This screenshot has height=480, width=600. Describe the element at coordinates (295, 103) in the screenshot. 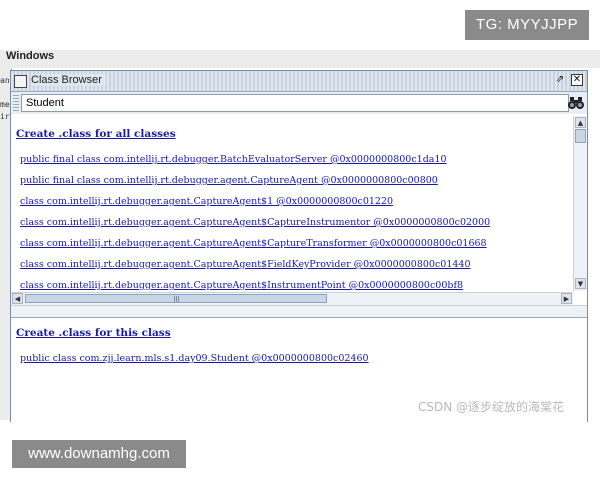

I see `search-input` at that location.